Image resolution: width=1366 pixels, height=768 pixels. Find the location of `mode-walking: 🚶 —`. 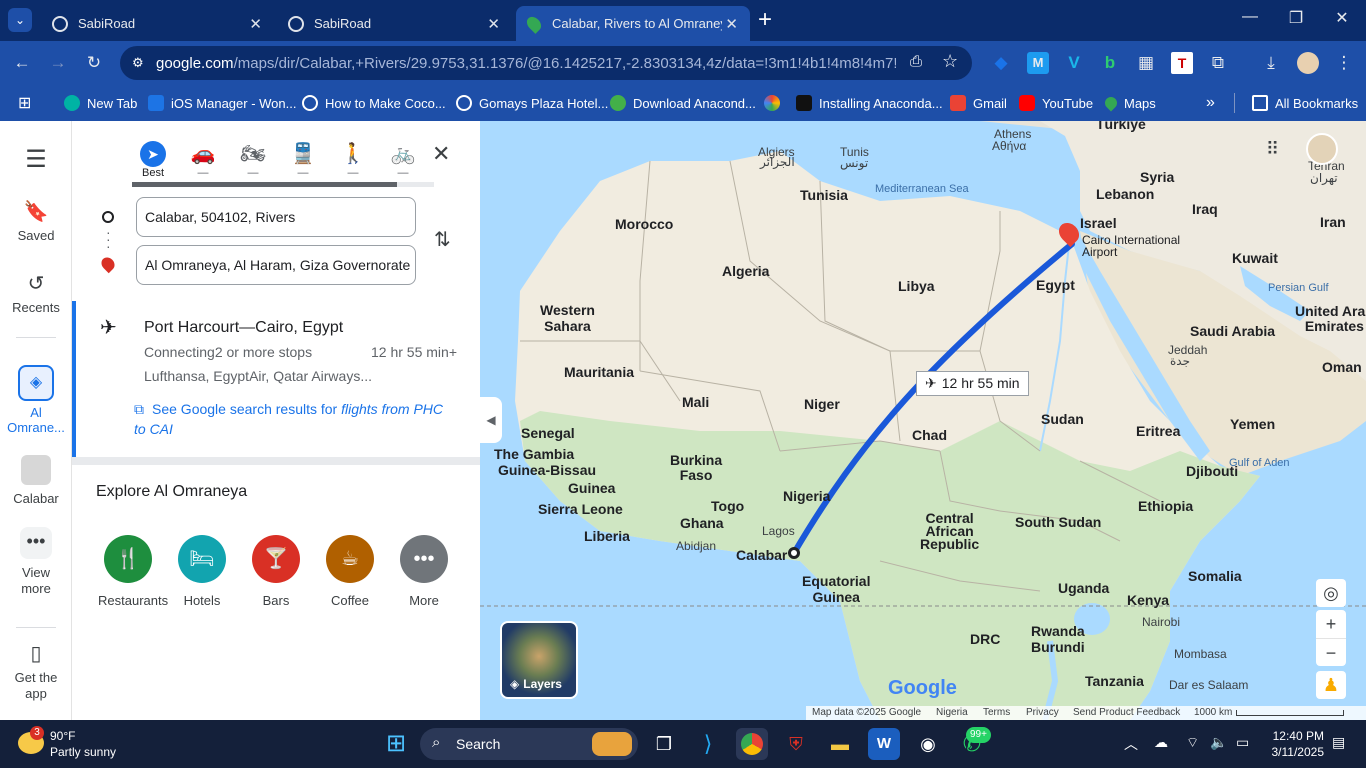

mode-walking: 🚶 — is located at coordinates (353, 160).